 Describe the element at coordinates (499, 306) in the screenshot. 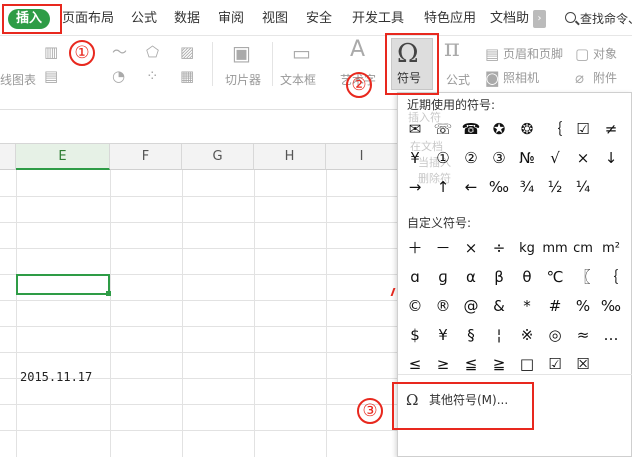

I see `symbol-cell: &` at that location.